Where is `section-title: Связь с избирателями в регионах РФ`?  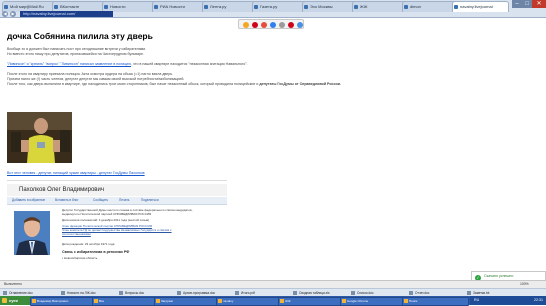
section-title: Связь с избирателями в регионах РФ is located at coordinates (96, 252).